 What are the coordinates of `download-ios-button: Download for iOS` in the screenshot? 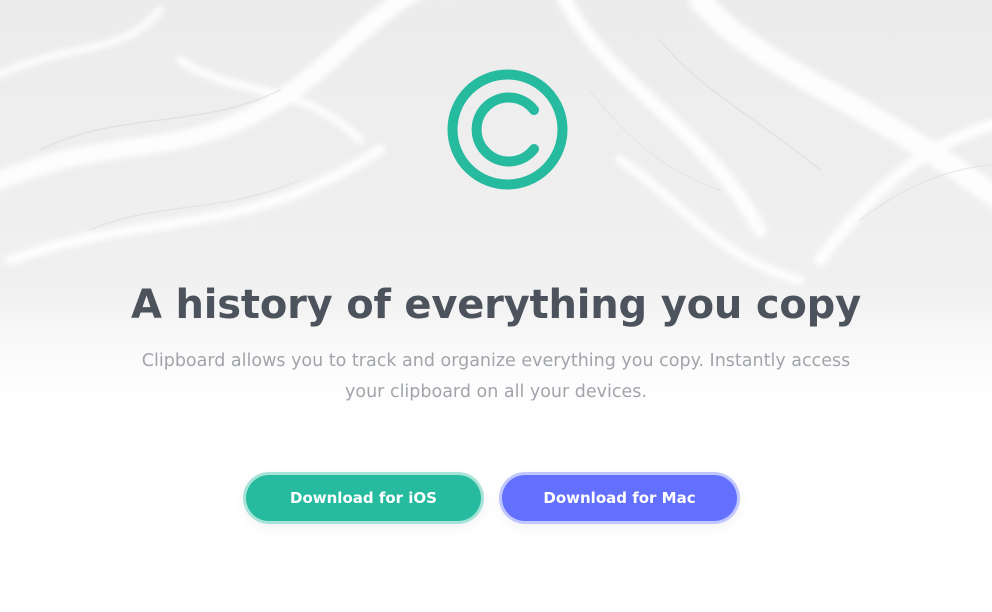 It's located at (363, 498).